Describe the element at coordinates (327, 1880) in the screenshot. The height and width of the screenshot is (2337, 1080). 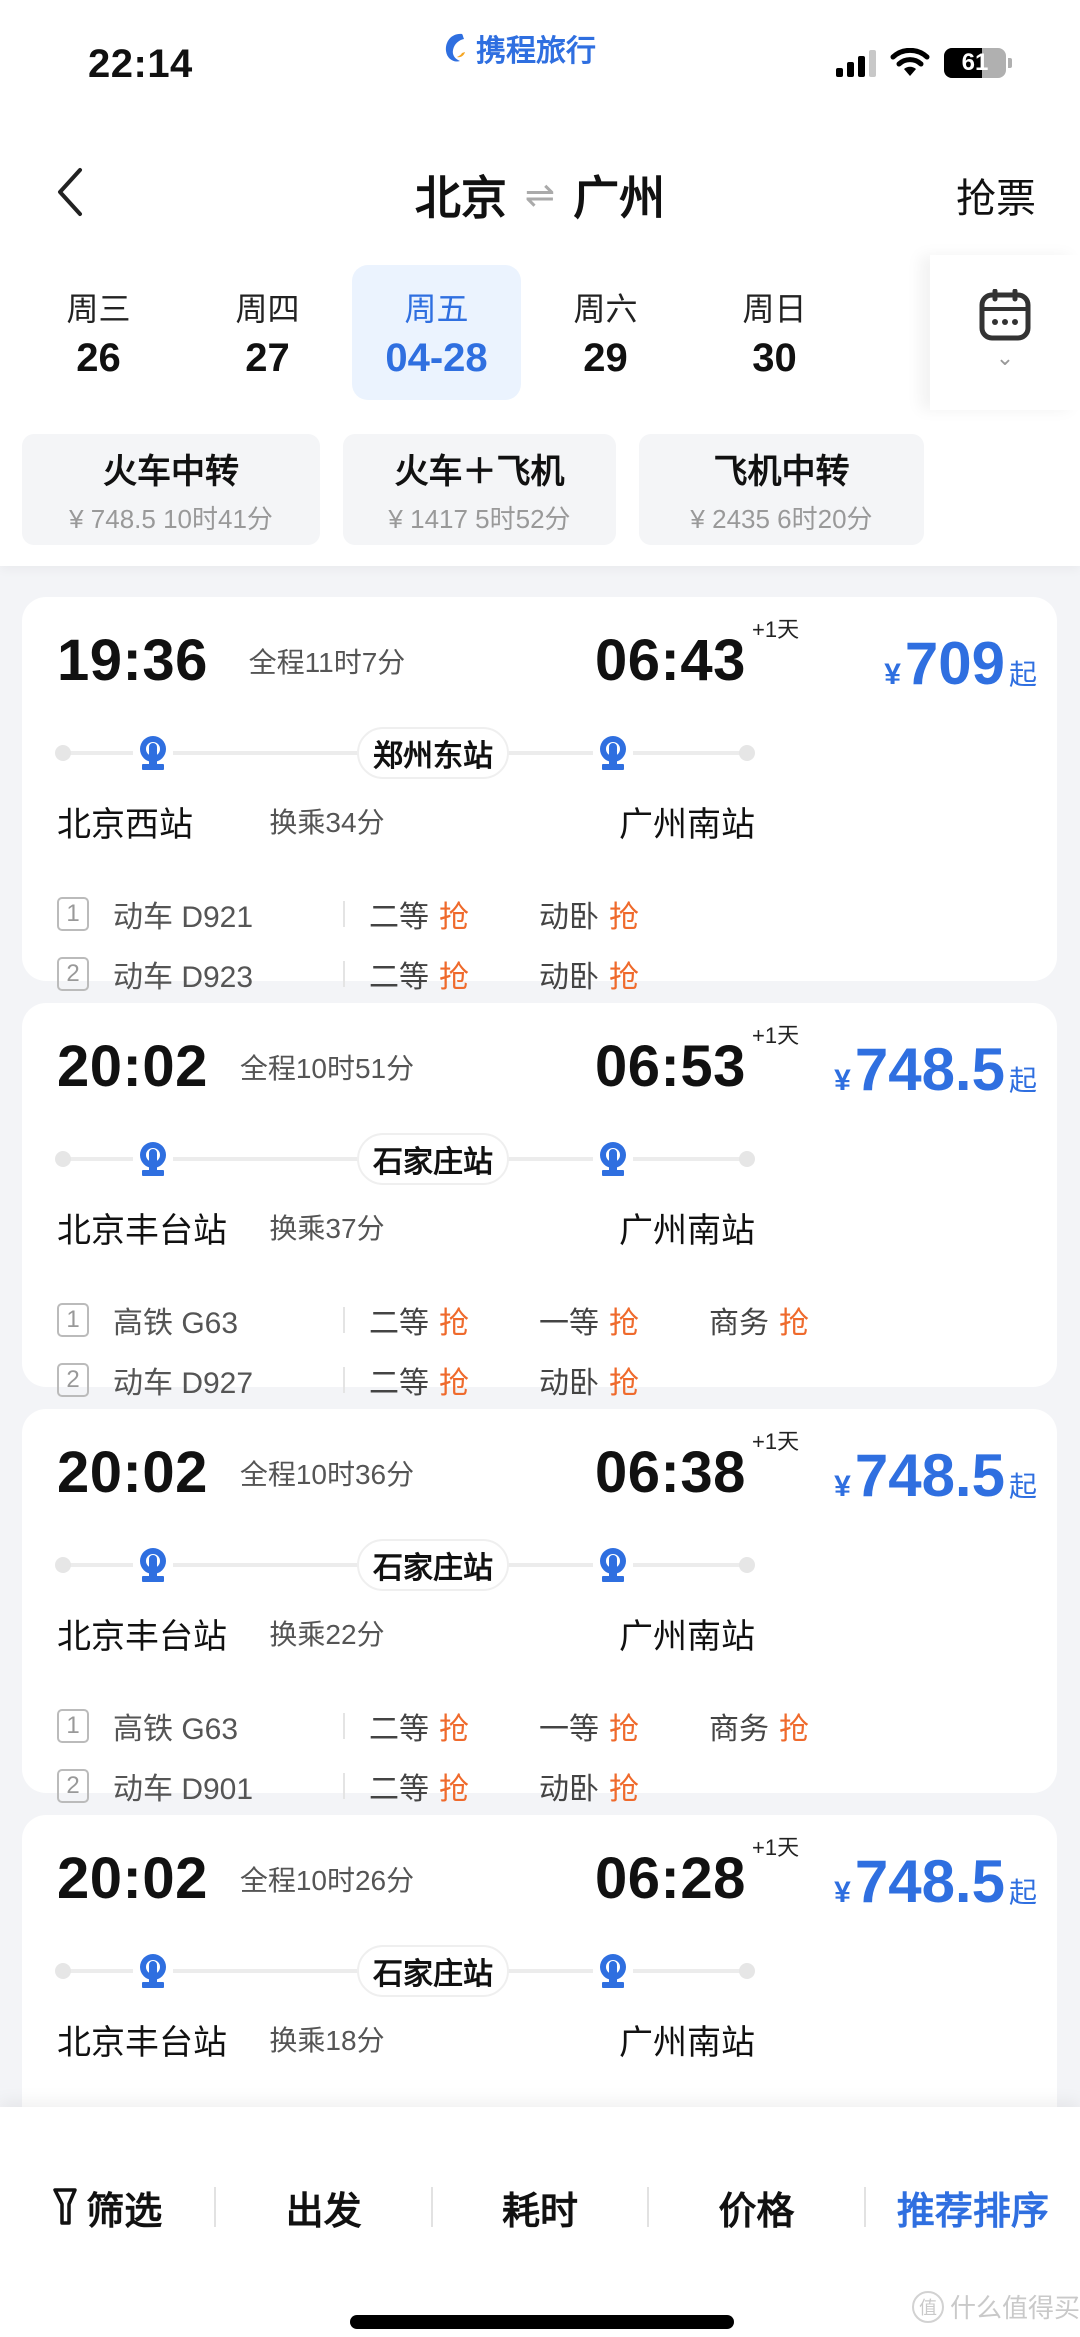
I see `total-duration: 全程10时26分` at that location.